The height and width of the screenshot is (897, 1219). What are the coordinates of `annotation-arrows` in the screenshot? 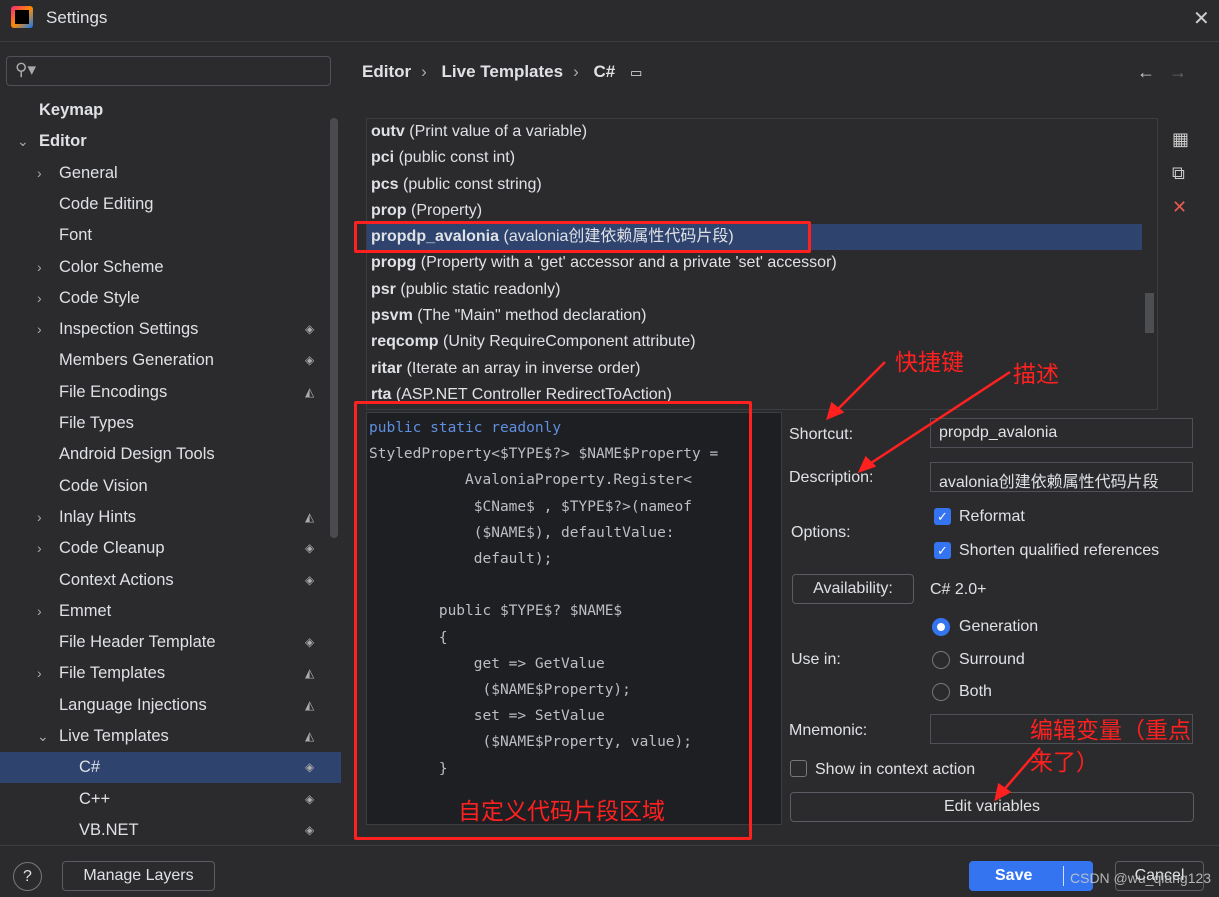 It's located at (933, 581).